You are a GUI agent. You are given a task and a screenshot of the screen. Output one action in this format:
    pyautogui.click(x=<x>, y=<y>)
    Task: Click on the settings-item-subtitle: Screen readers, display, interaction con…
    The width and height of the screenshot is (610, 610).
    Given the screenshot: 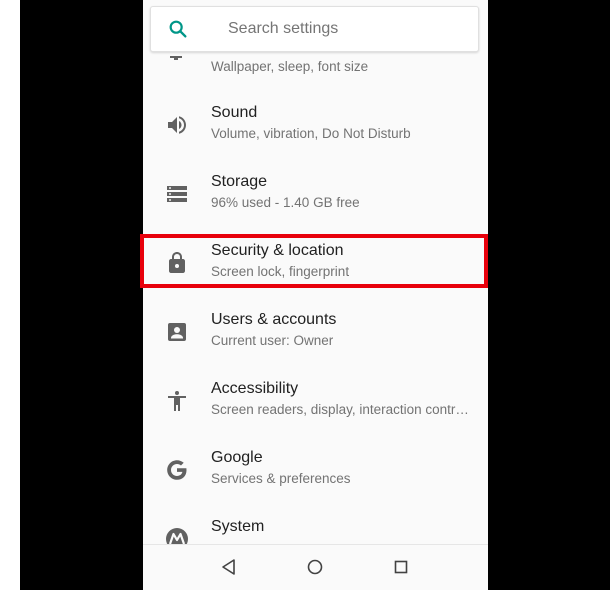 What is the action you would take?
    pyautogui.click(x=340, y=409)
    